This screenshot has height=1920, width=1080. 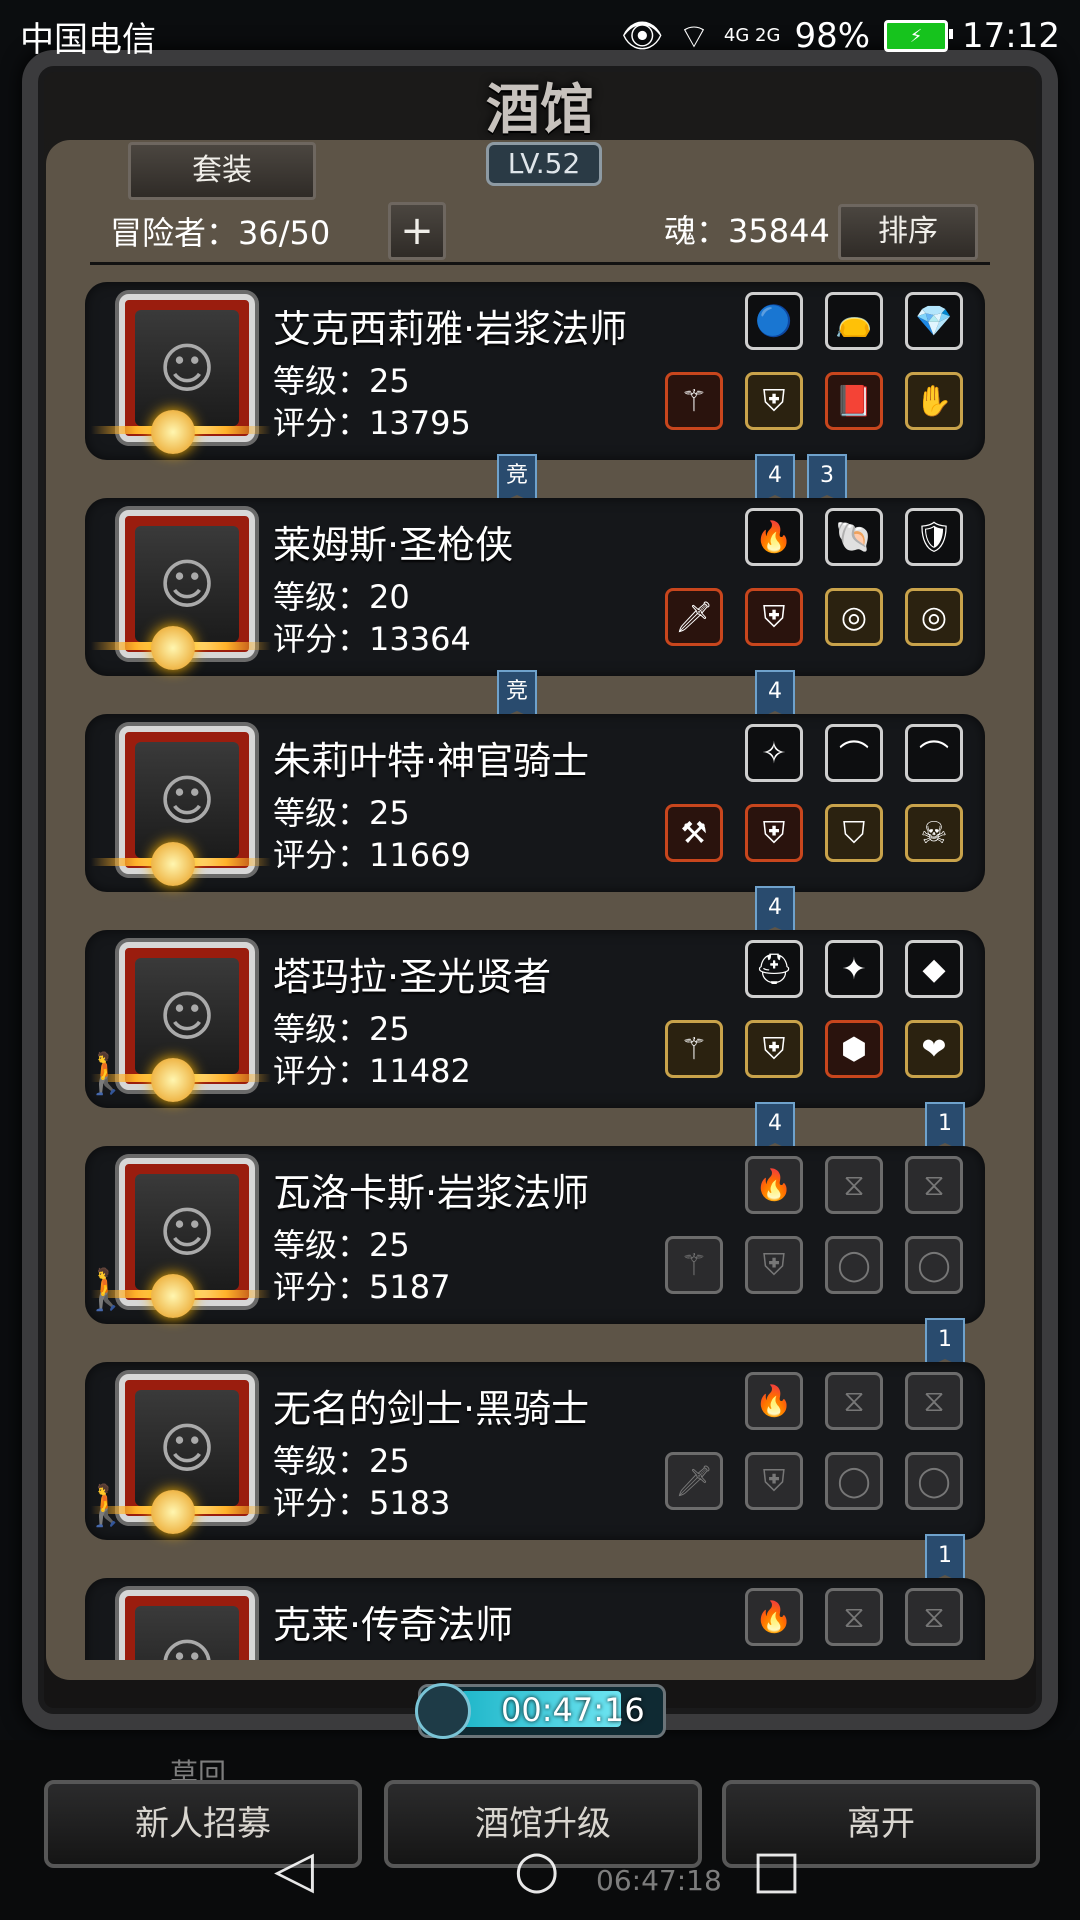 What do you see at coordinates (88, 39) in the screenshot?
I see `carrier: 中国电信` at bounding box center [88, 39].